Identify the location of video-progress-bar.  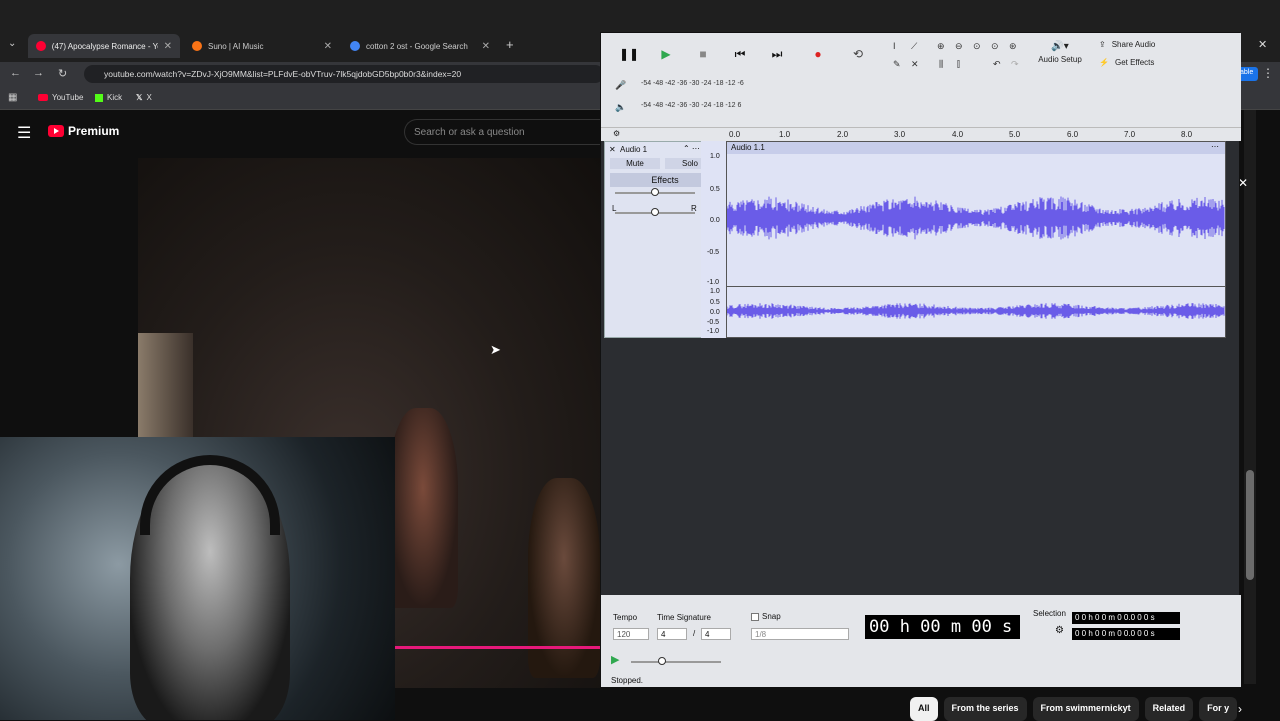
(497, 647).